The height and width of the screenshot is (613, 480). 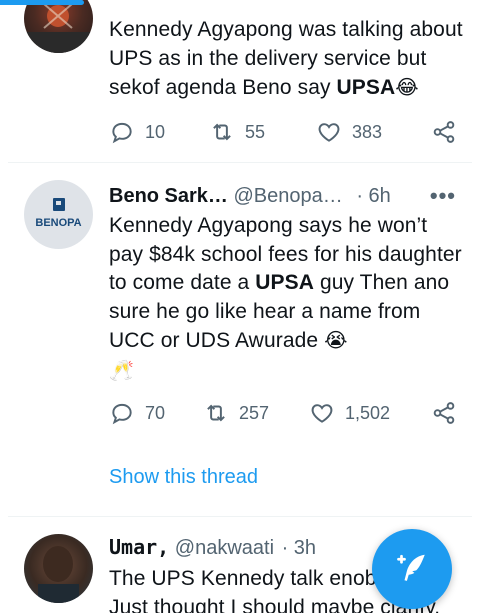 I want to click on reply-count: 10, so click(x=155, y=132).